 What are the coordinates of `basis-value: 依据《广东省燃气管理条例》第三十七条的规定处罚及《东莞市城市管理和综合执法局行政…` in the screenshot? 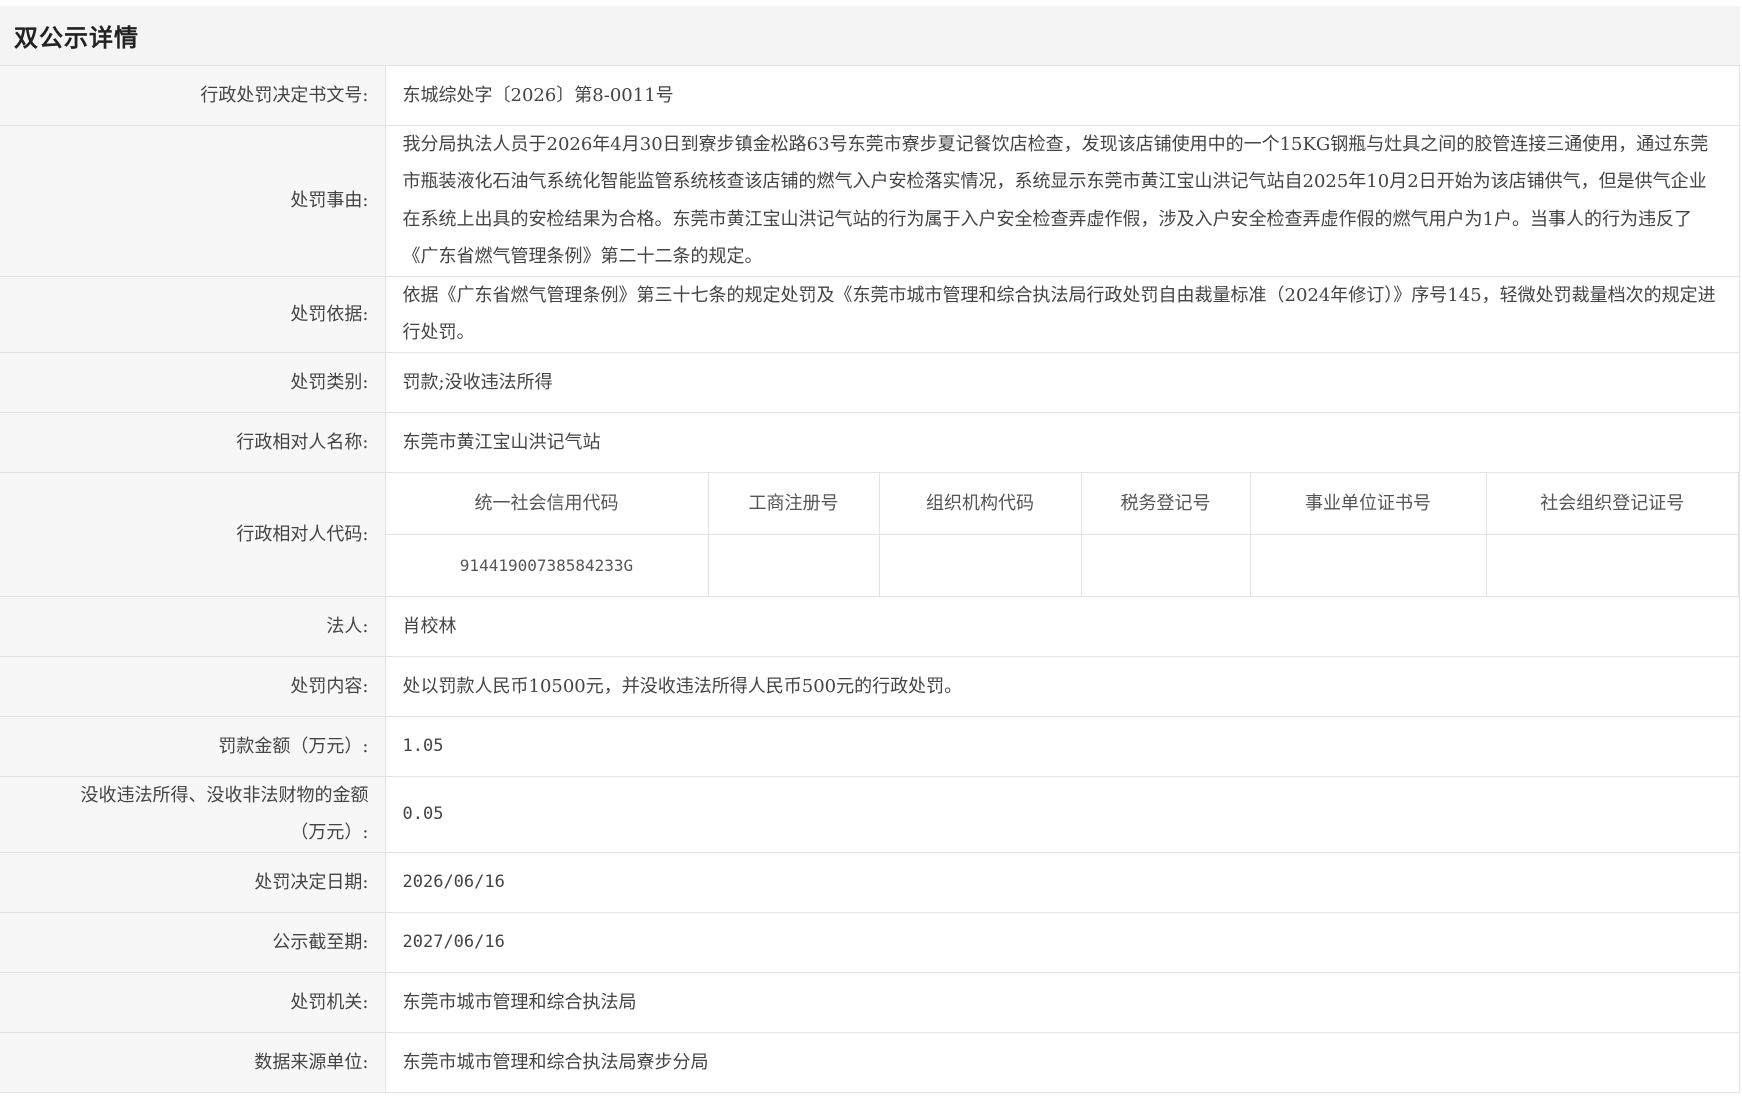 It's located at (1062, 314).